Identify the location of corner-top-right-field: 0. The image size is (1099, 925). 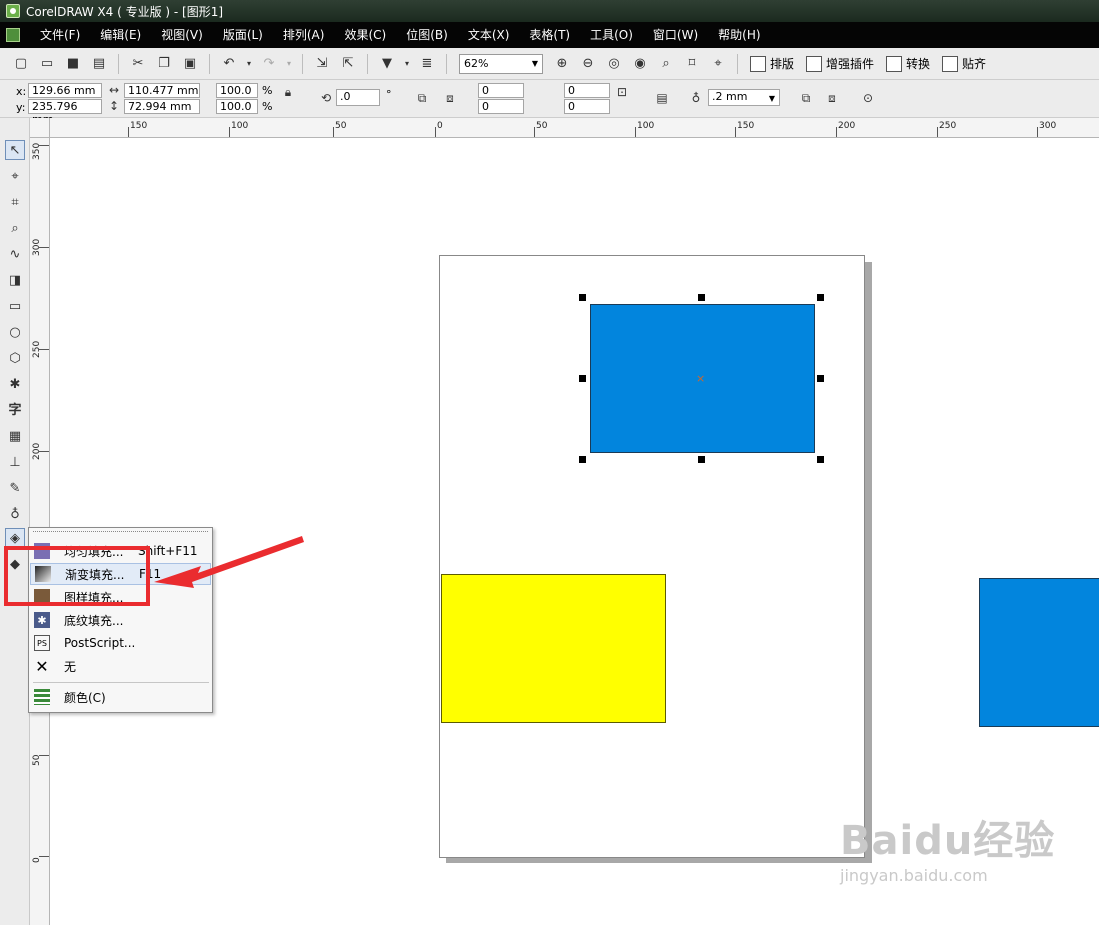
(587, 90).